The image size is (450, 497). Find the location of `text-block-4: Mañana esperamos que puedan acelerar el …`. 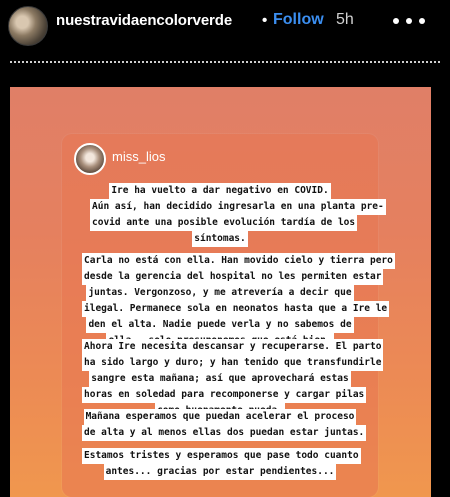

text-block-4: Mañana esperamos que puedan acelerar el … is located at coordinates (224, 425).